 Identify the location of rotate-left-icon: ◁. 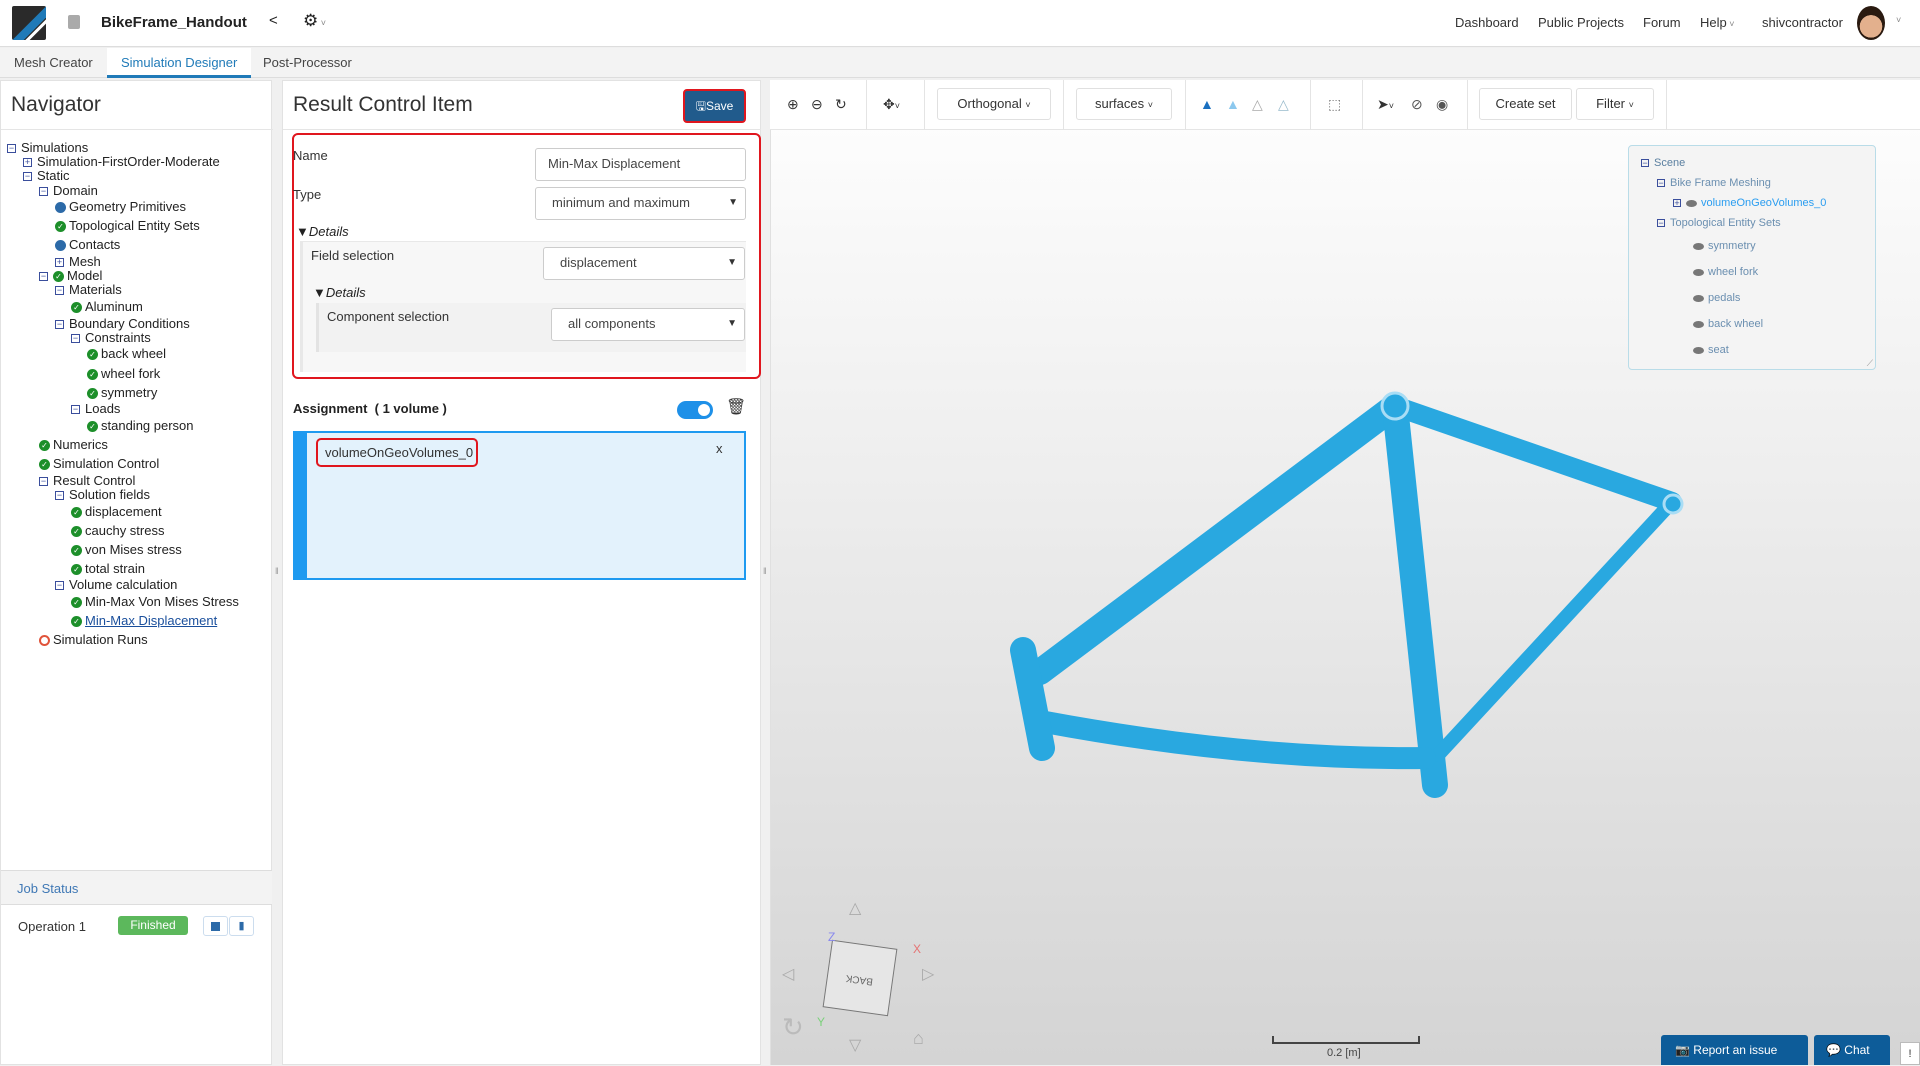
(788, 974).